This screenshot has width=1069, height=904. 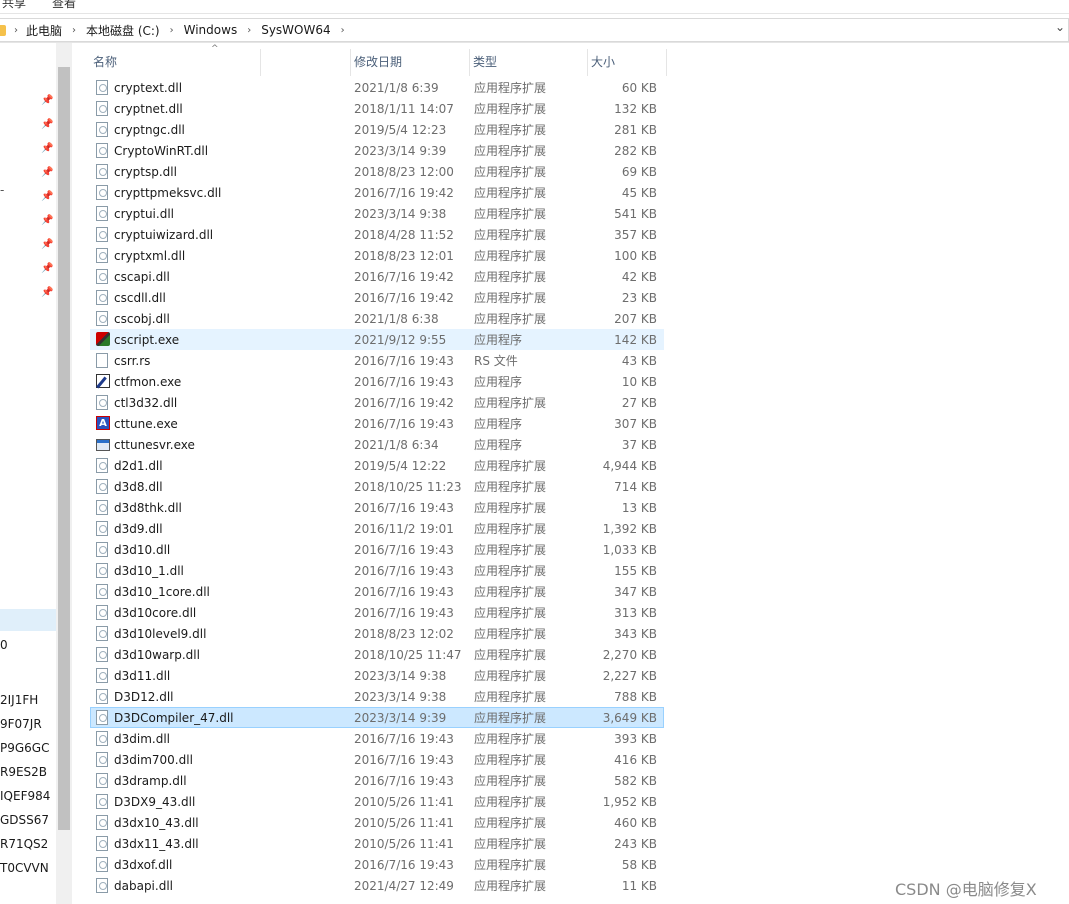 I want to click on file-row: d3dramp.dll 2016/7/16 19:43 应用程序扩展 582 KB, so click(x=377, y=780).